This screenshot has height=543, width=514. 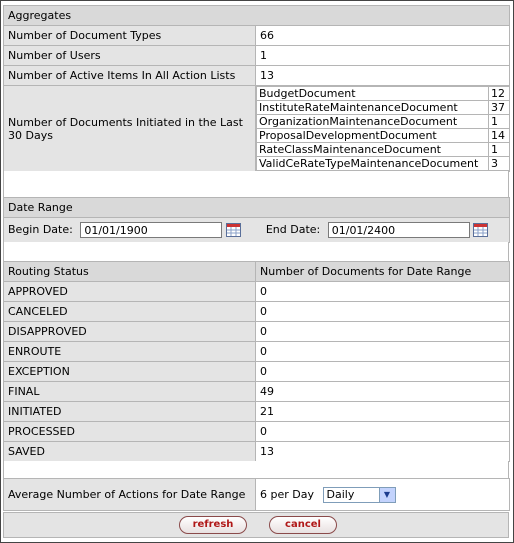 I want to click on table-row: ENROUTE 0, so click(x=256, y=351).